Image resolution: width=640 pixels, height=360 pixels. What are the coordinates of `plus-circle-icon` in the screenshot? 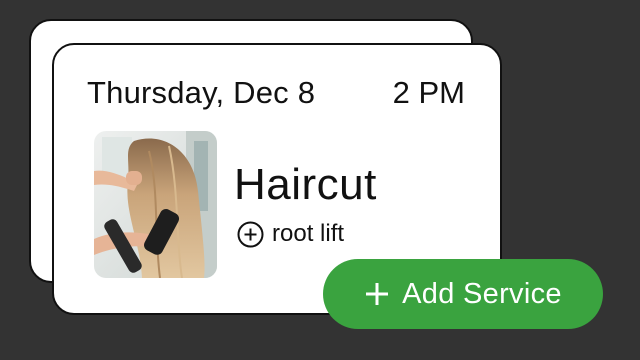 It's located at (250, 234).